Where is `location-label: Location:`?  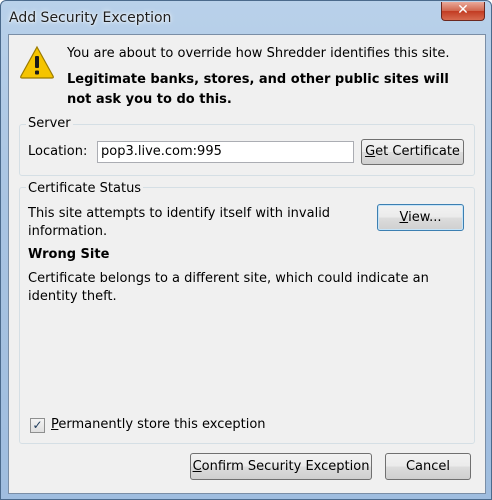
location-label: Location: is located at coordinates (58, 151).